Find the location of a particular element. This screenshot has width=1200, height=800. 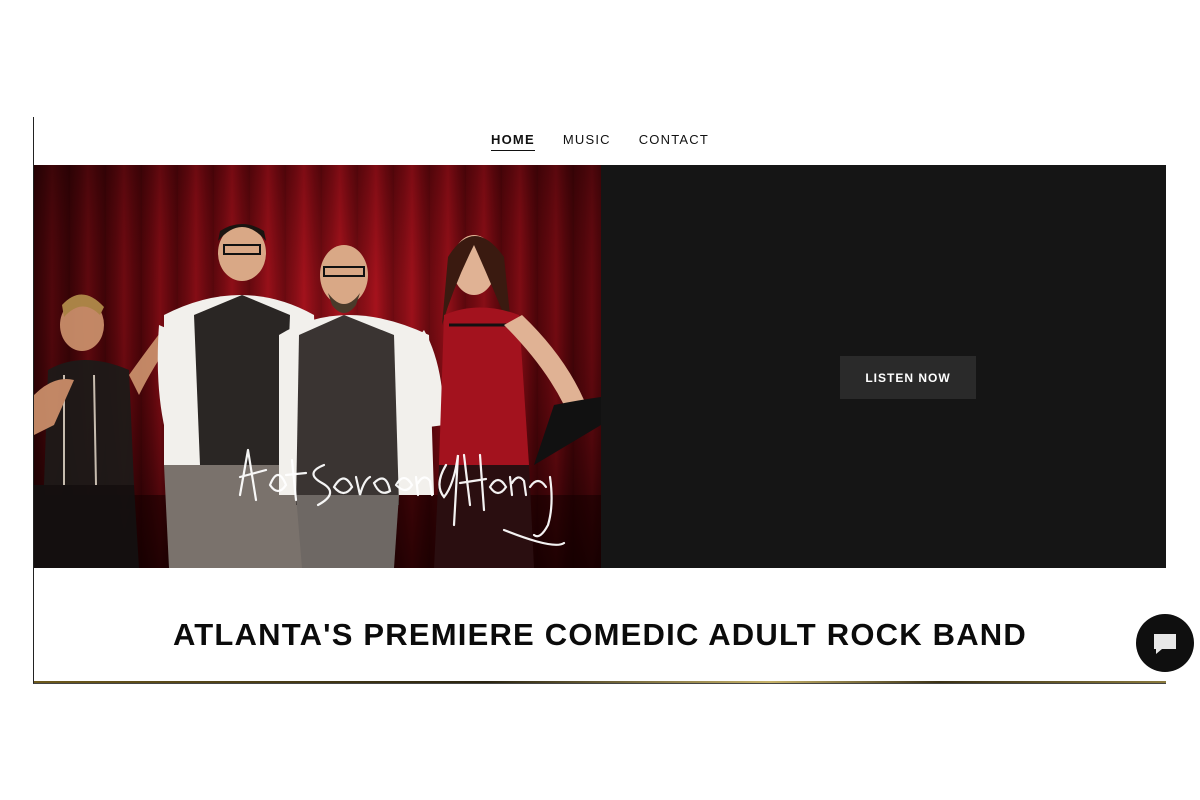

nav-music: MUSIC is located at coordinates (587, 140).